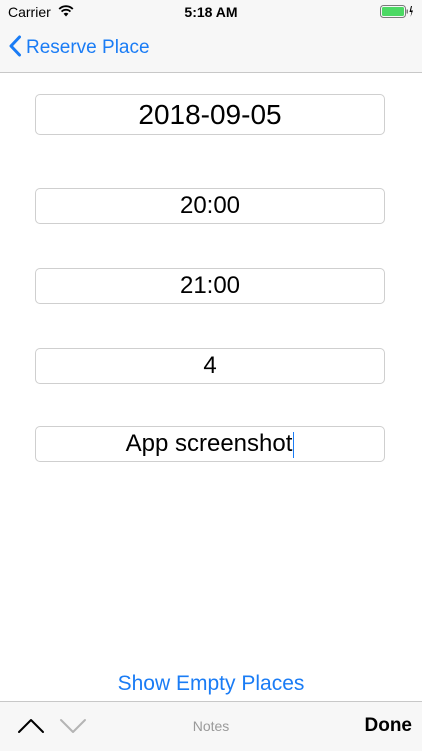 This screenshot has width=422, height=751. I want to click on battery-icon, so click(397, 14).